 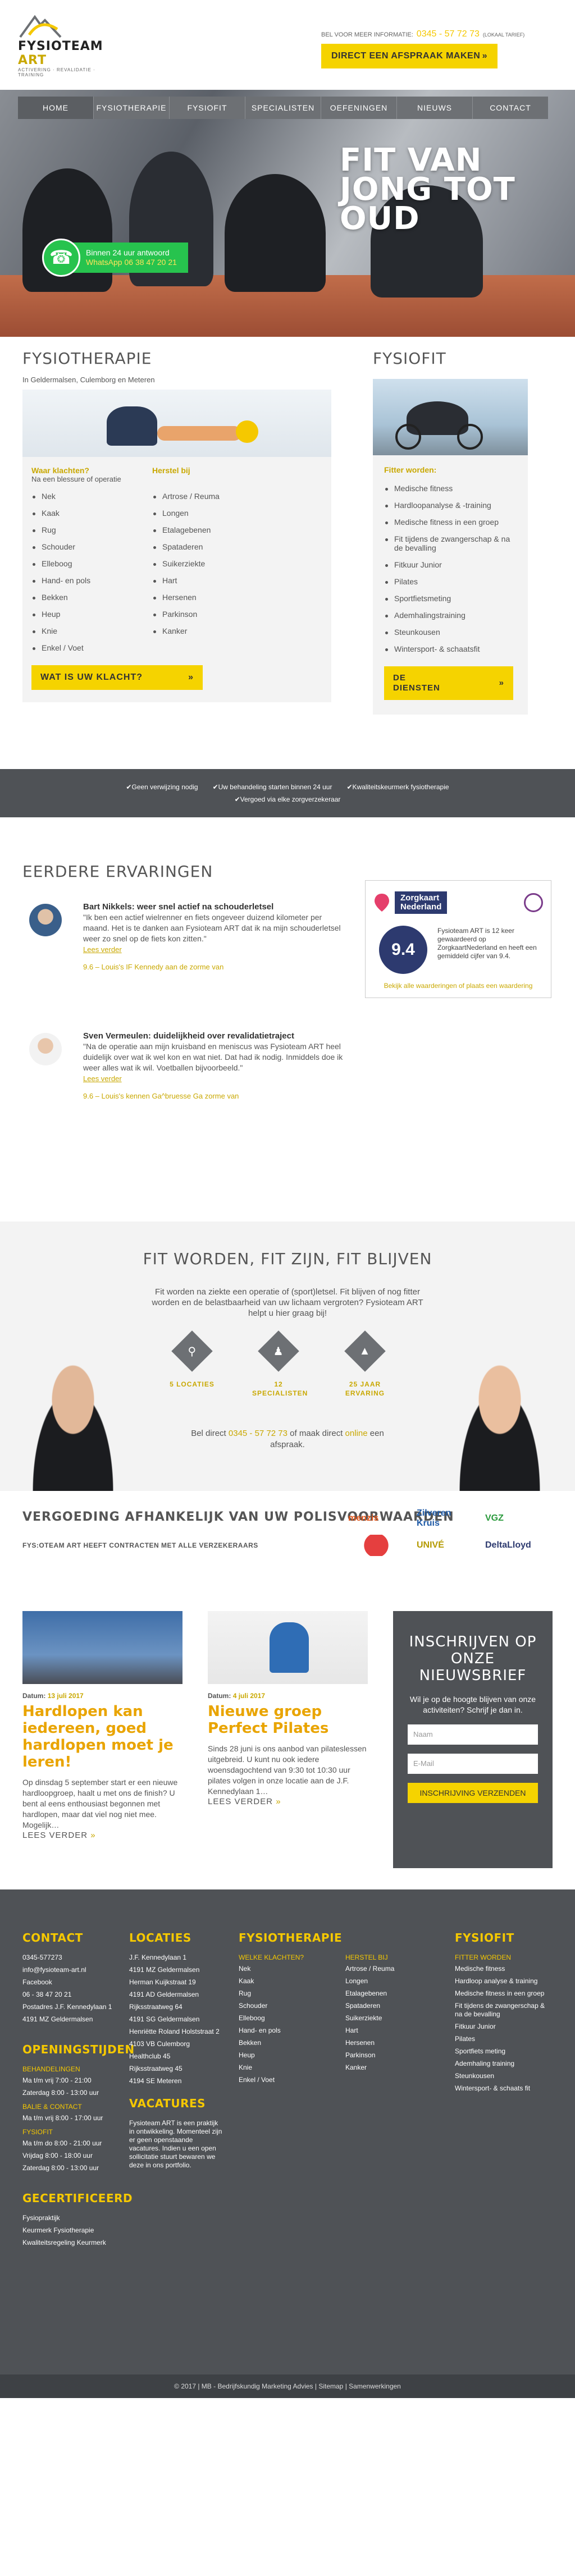 What do you see at coordinates (504, 2051) in the screenshot?
I see `footer-line: Sportfiets meting` at bounding box center [504, 2051].